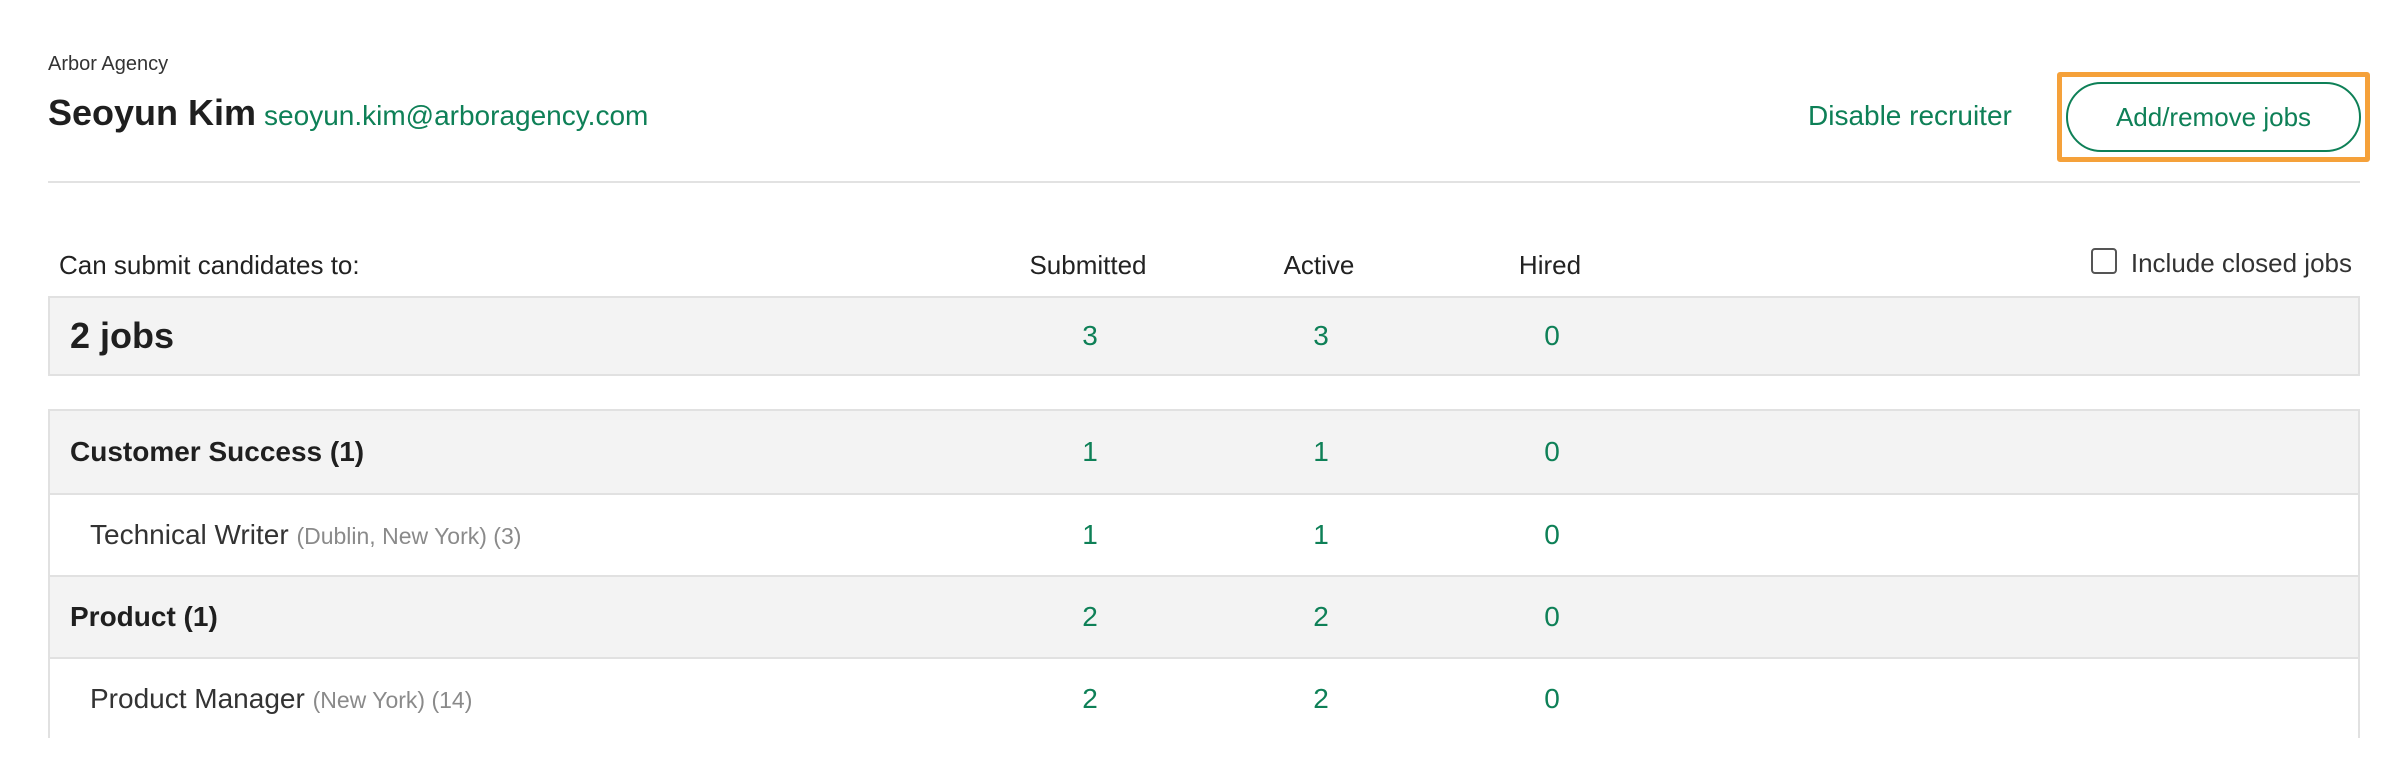 The width and height of the screenshot is (2406, 784). I want to click on department-active-count: 1, so click(1321, 452).